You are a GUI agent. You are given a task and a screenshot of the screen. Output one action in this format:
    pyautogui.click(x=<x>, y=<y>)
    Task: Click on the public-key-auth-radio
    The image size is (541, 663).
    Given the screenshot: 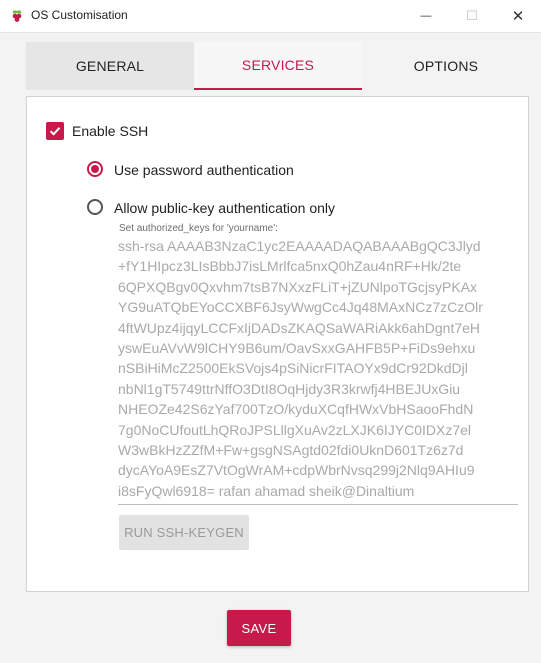 What is the action you would take?
    pyautogui.click(x=95, y=207)
    